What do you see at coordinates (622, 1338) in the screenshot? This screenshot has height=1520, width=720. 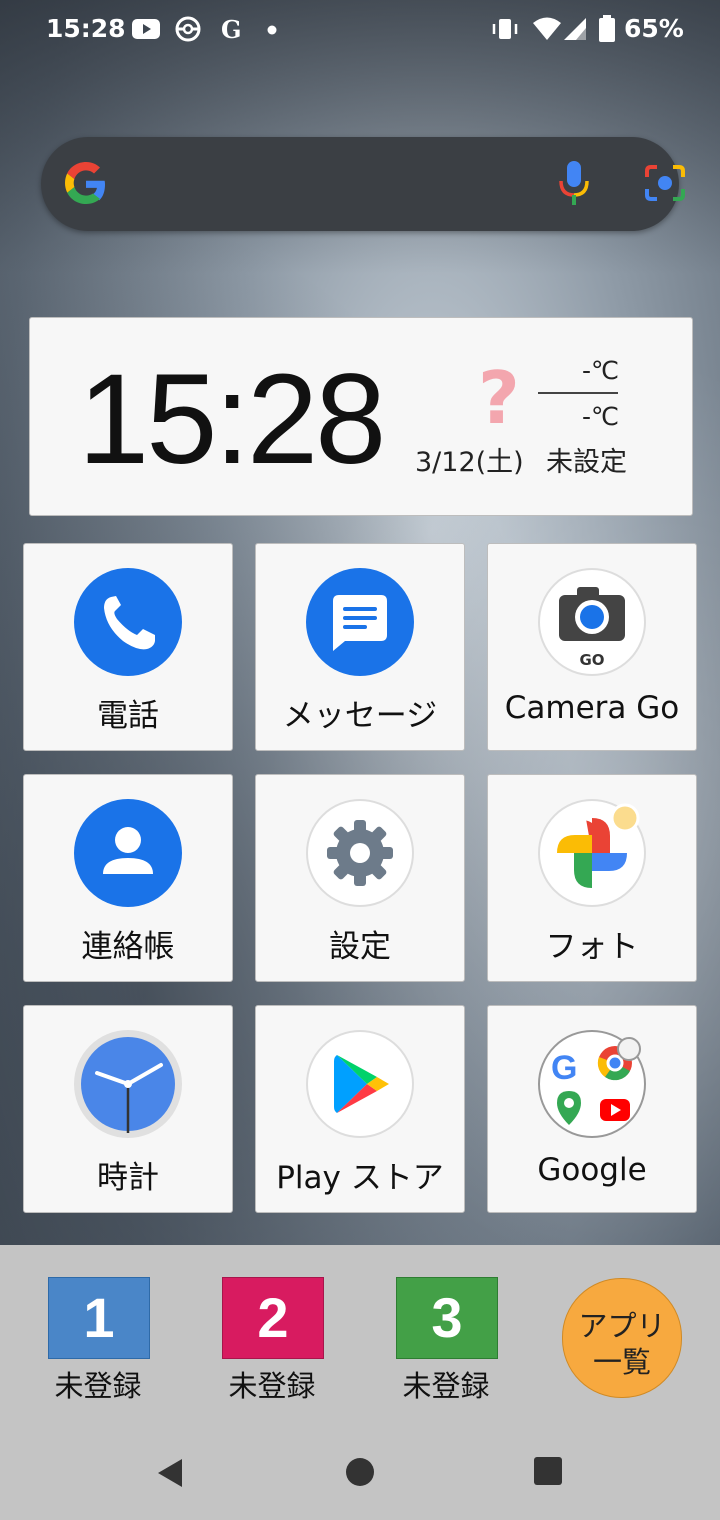 I see `all-apps-button: アプリ 一覧` at bounding box center [622, 1338].